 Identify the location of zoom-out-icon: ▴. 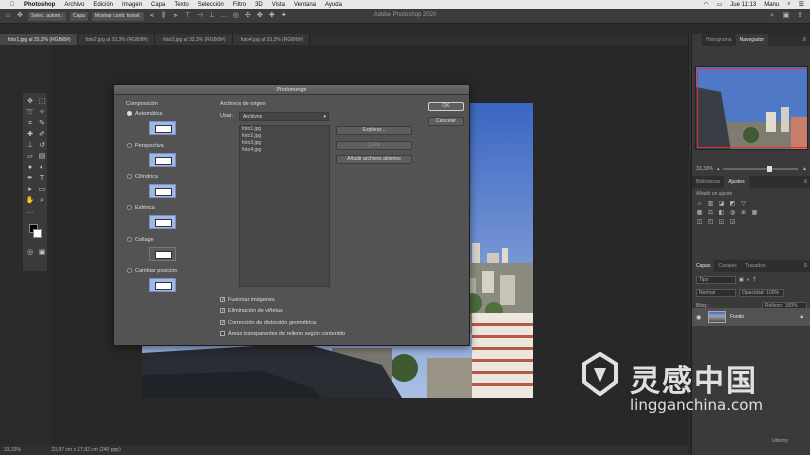
(718, 169).